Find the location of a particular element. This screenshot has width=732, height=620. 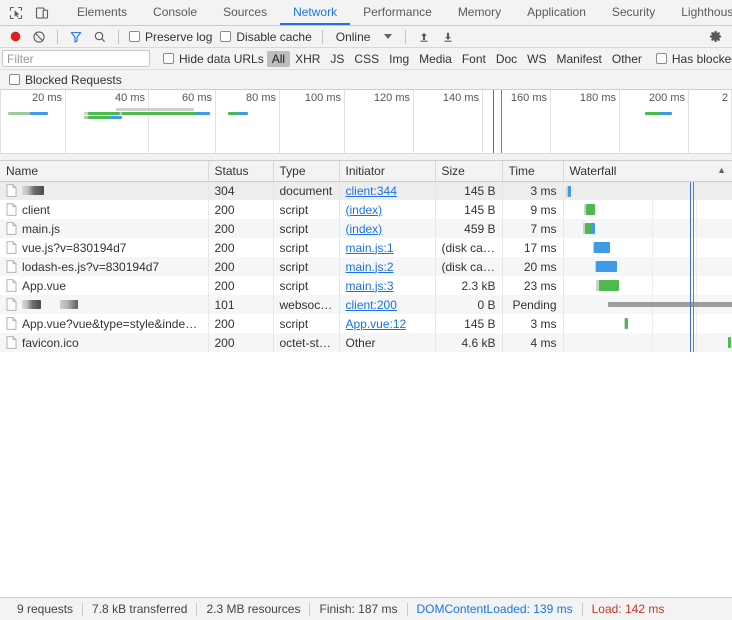

column-header-waterfall: Waterfall ▲ is located at coordinates (647, 171).